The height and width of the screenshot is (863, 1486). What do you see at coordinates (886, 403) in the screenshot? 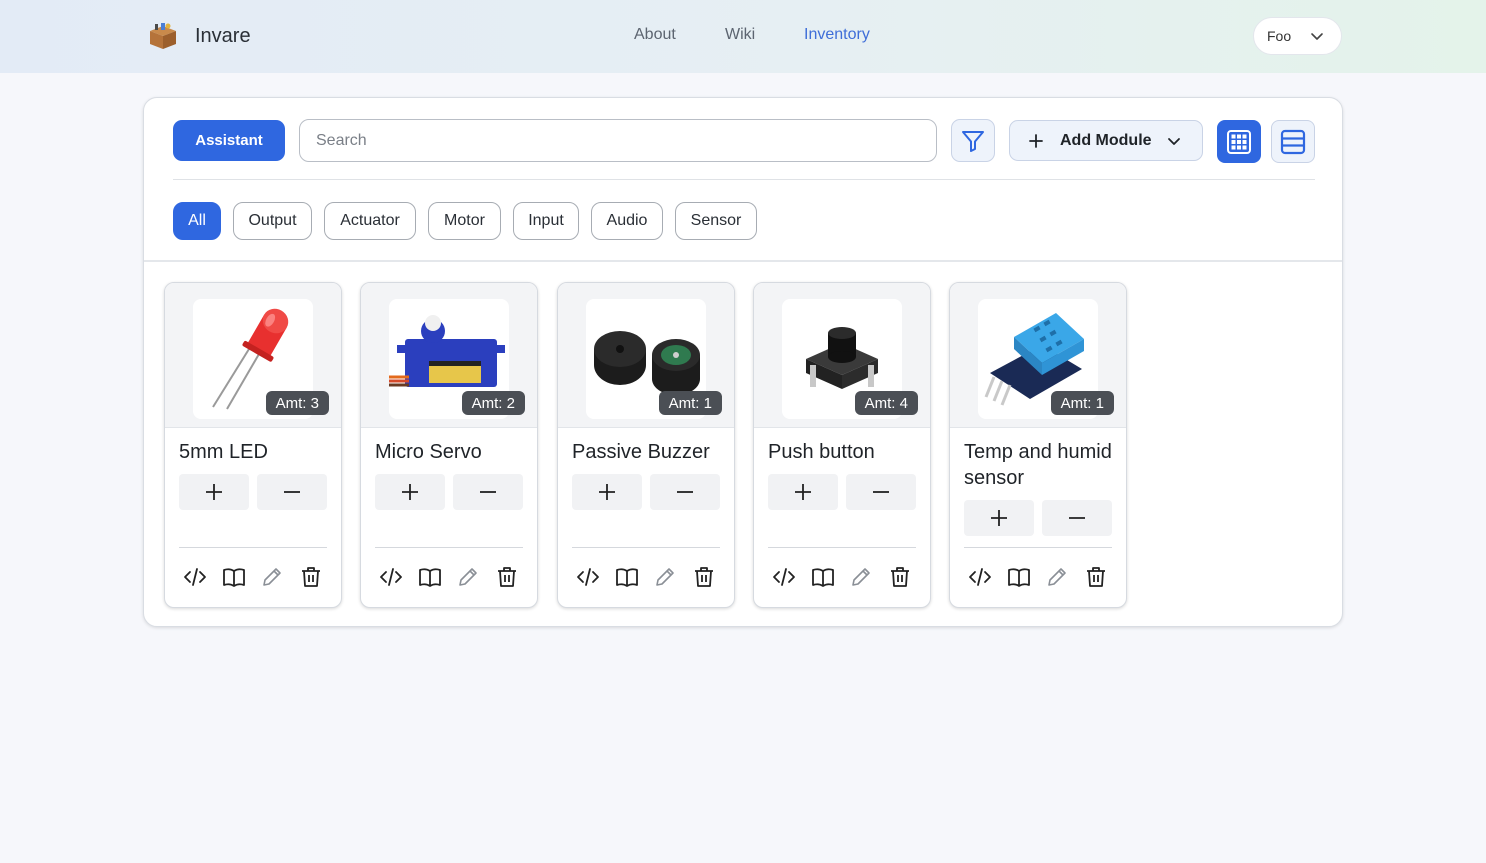
I see `amount-badge: Amt: 4` at bounding box center [886, 403].